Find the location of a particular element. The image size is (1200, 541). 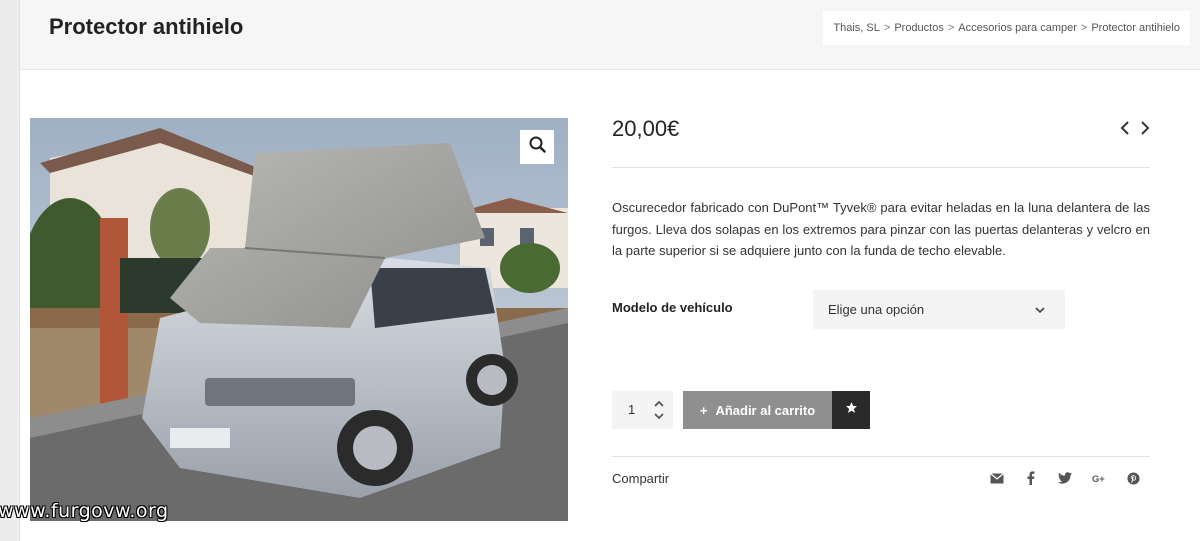

google-plus-icon: G+ is located at coordinates (1099, 478).